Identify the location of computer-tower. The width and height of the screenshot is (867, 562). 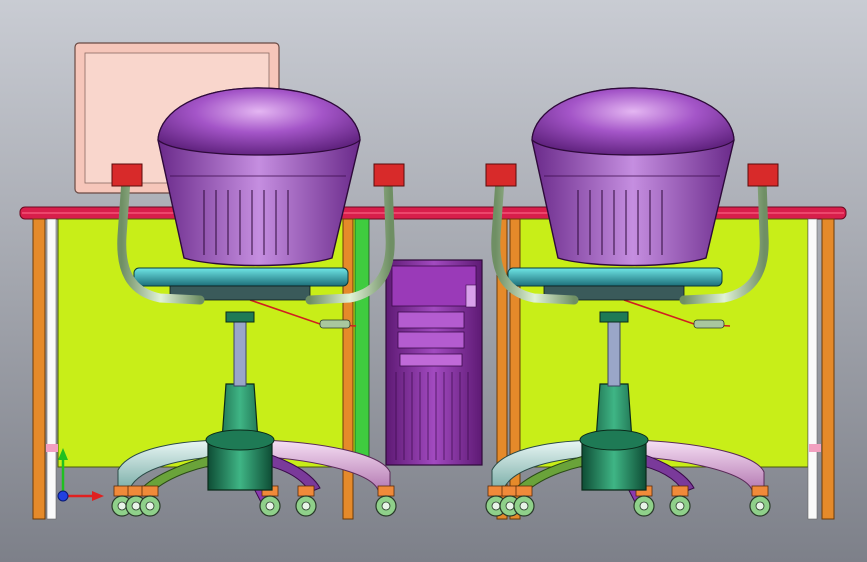
(434, 362).